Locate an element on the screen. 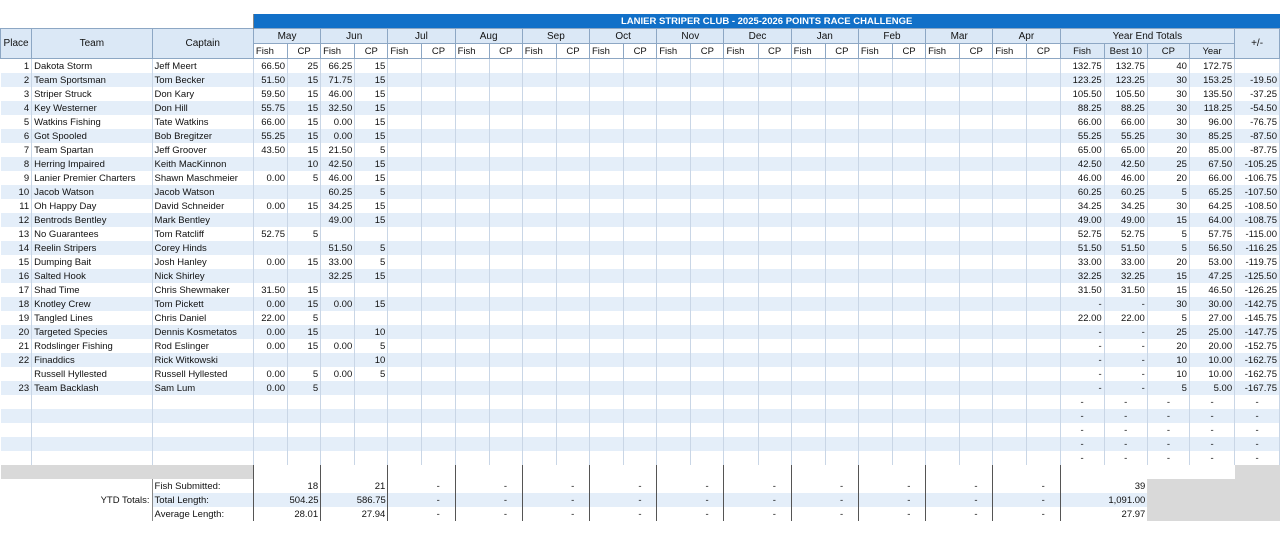  best10-cell: 55.25 is located at coordinates (1126, 136).